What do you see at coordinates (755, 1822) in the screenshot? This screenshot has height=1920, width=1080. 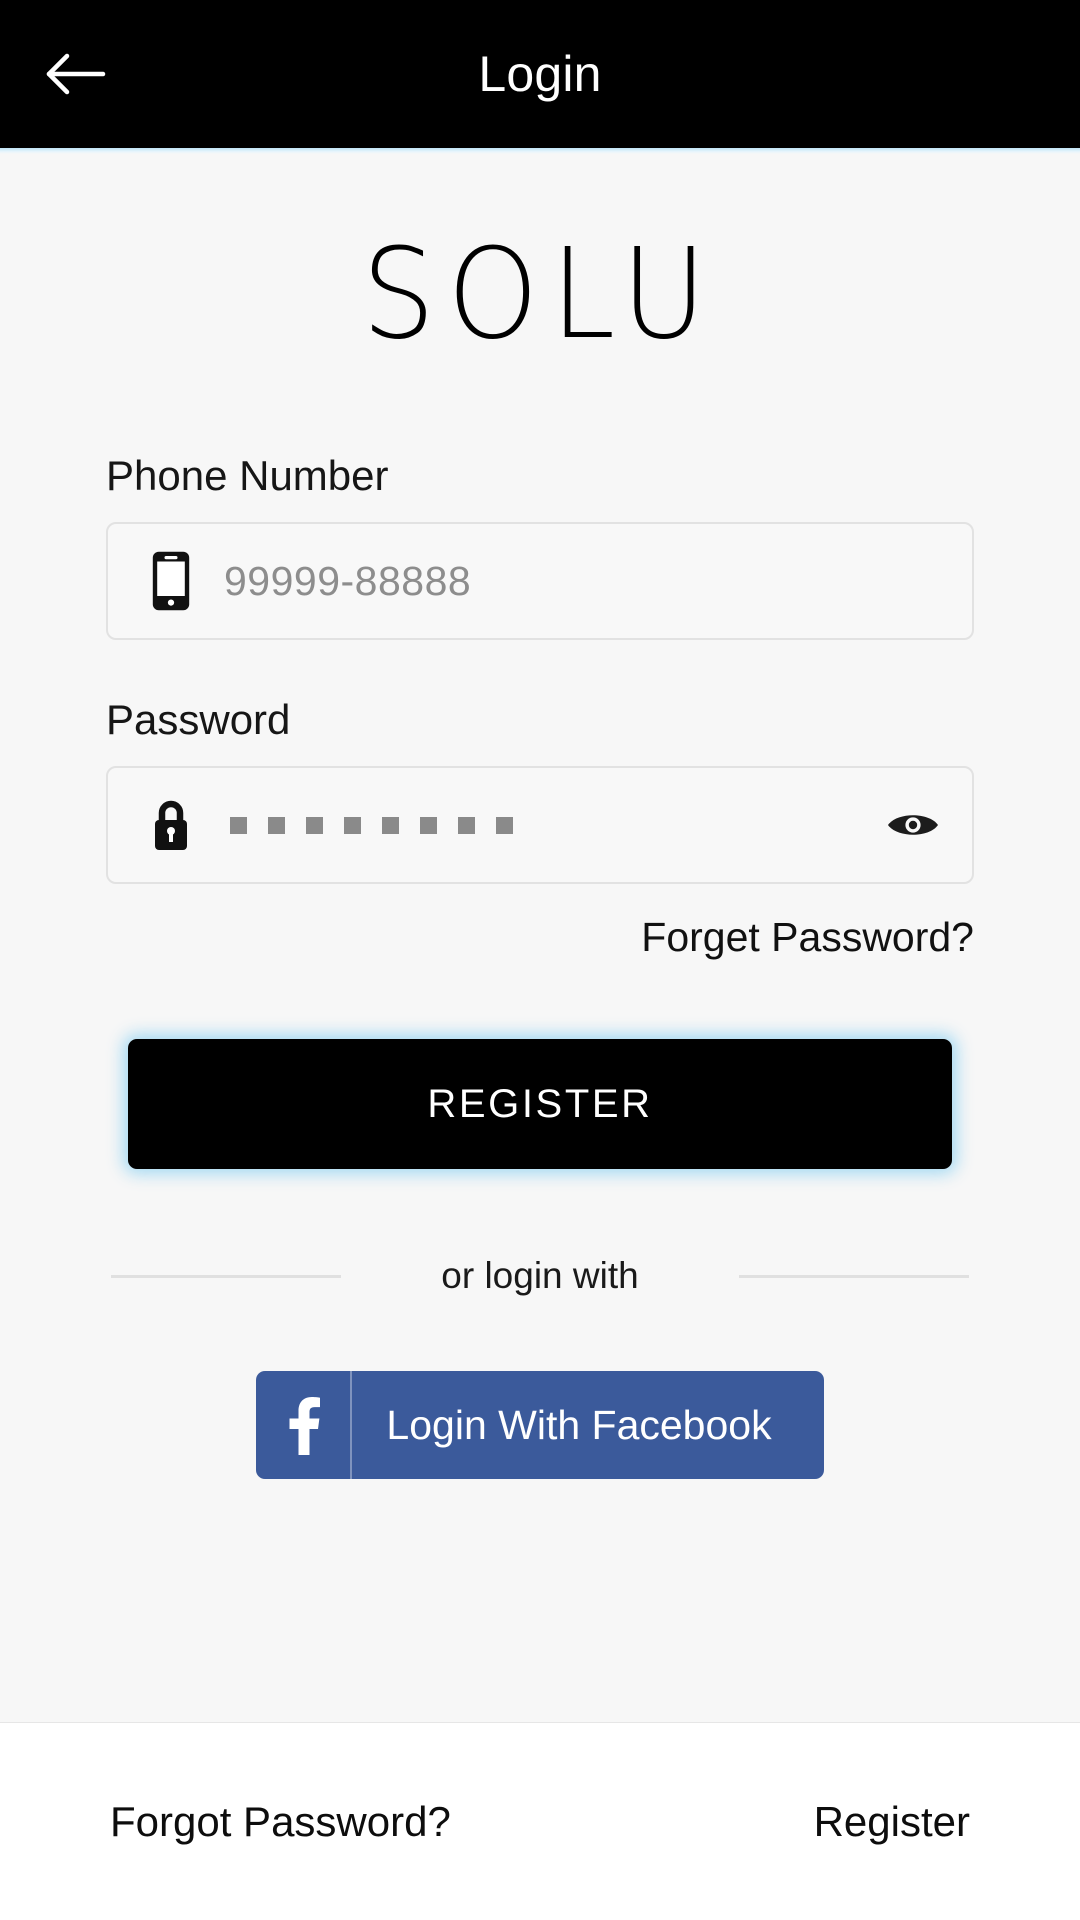 I see `bottom-register-link: Register` at bounding box center [755, 1822].